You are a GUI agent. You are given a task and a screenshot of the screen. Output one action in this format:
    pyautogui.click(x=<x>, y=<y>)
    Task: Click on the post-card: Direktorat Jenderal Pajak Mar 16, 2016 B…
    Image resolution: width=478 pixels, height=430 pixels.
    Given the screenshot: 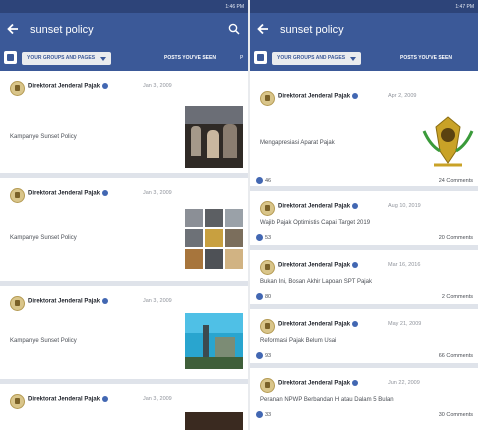 What is the action you would take?
    pyautogui.click(x=364, y=279)
    